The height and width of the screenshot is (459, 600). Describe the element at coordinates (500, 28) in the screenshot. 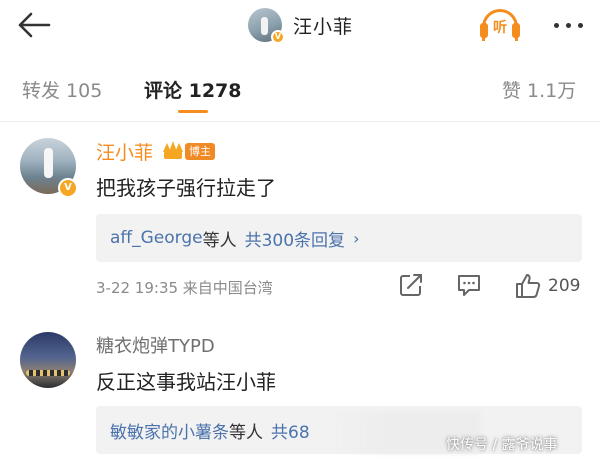

I see `listen-label: 听` at that location.